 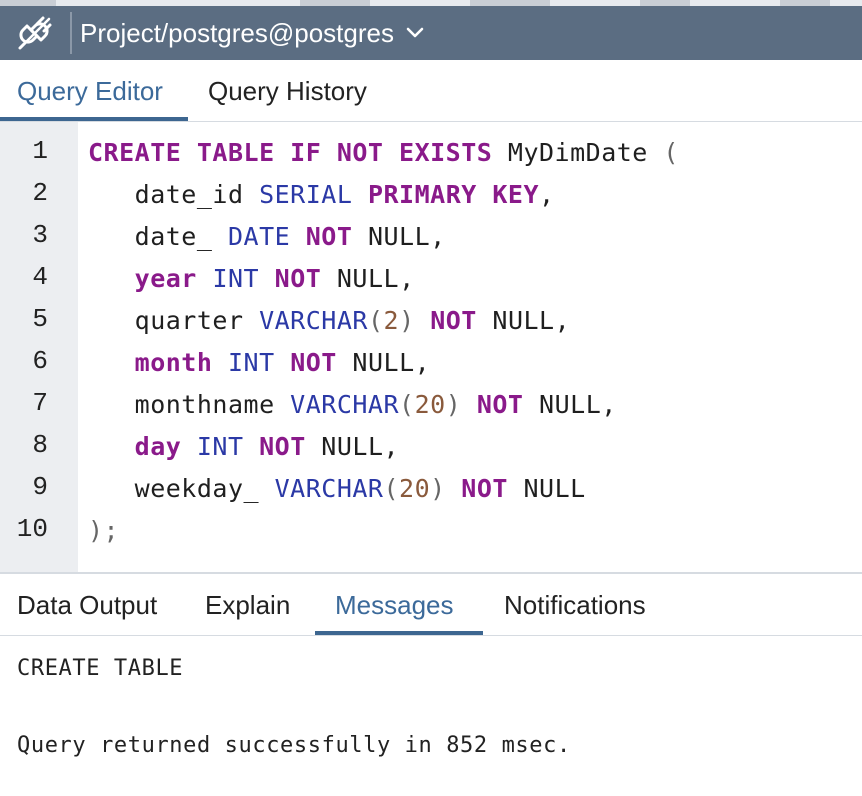 I want to click on sql-keyword: PRIMARY KEY, so click(x=453, y=194).